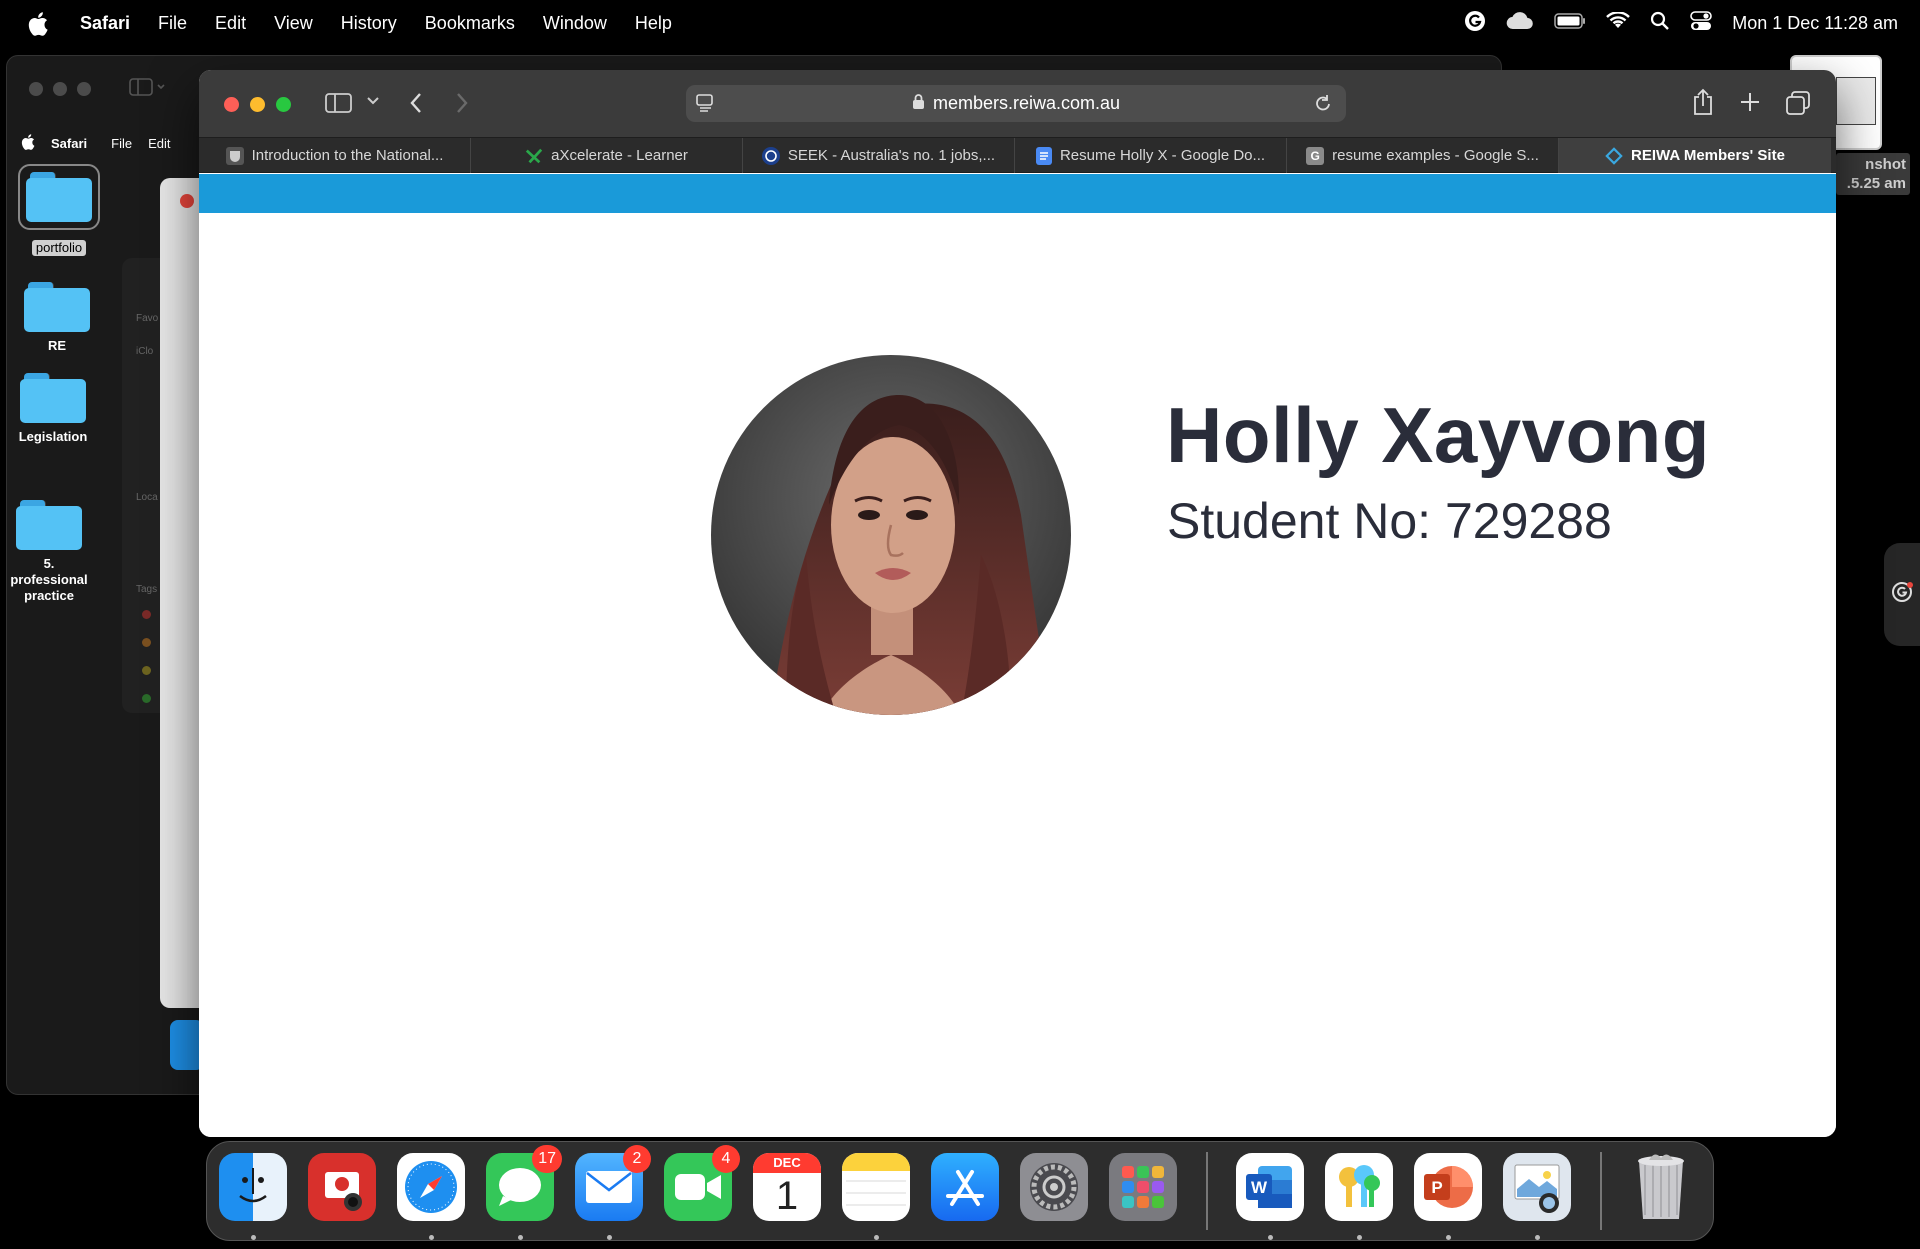 The width and height of the screenshot is (1920, 1249). Describe the element at coordinates (1323, 105) in the screenshot. I see `reload-icon` at that location.